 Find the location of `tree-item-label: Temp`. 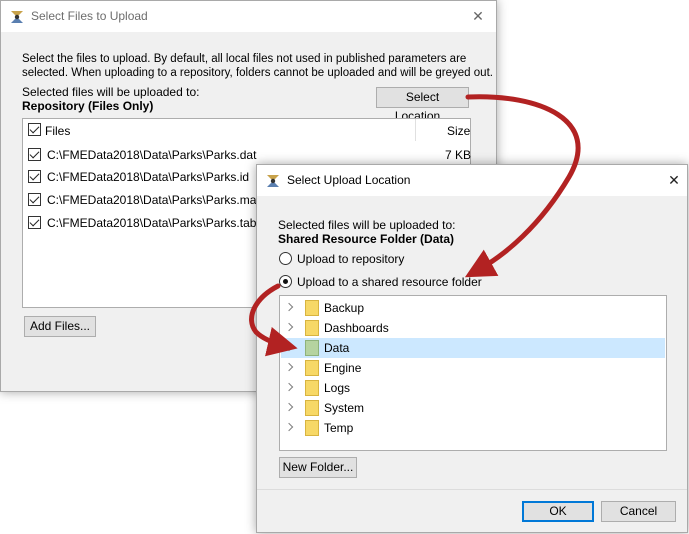

tree-item-label: Temp is located at coordinates (339, 428).